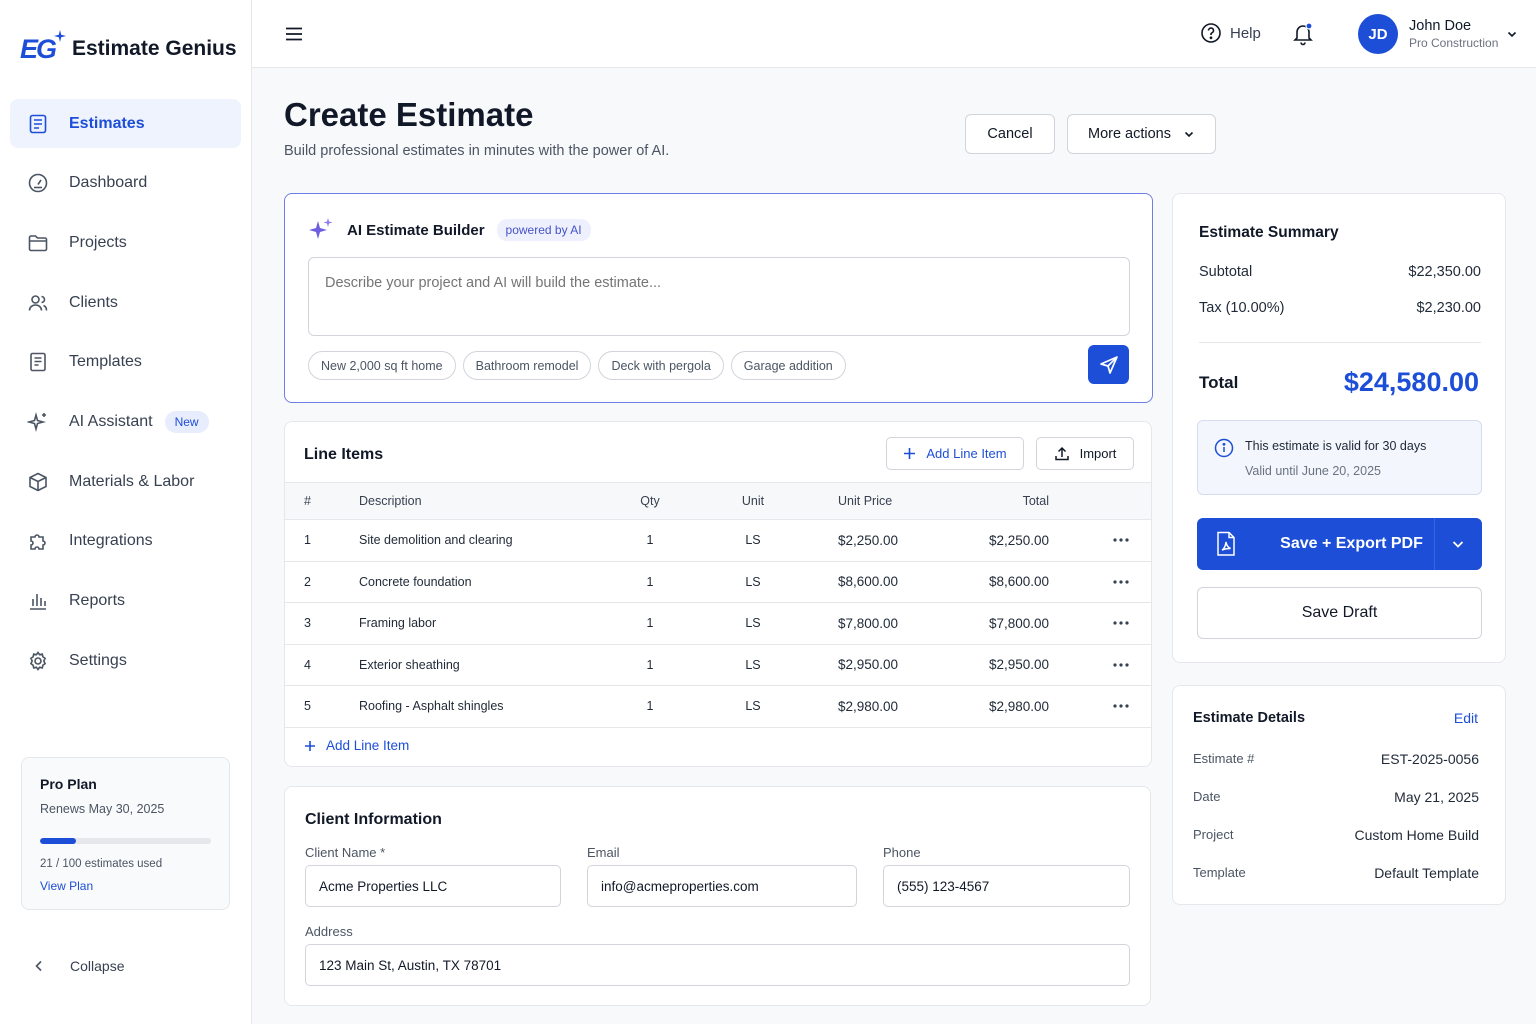 This screenshot has height=1024, width=1536. I want to click on add-line-item-button: Add Line Item, so click(955, 453).